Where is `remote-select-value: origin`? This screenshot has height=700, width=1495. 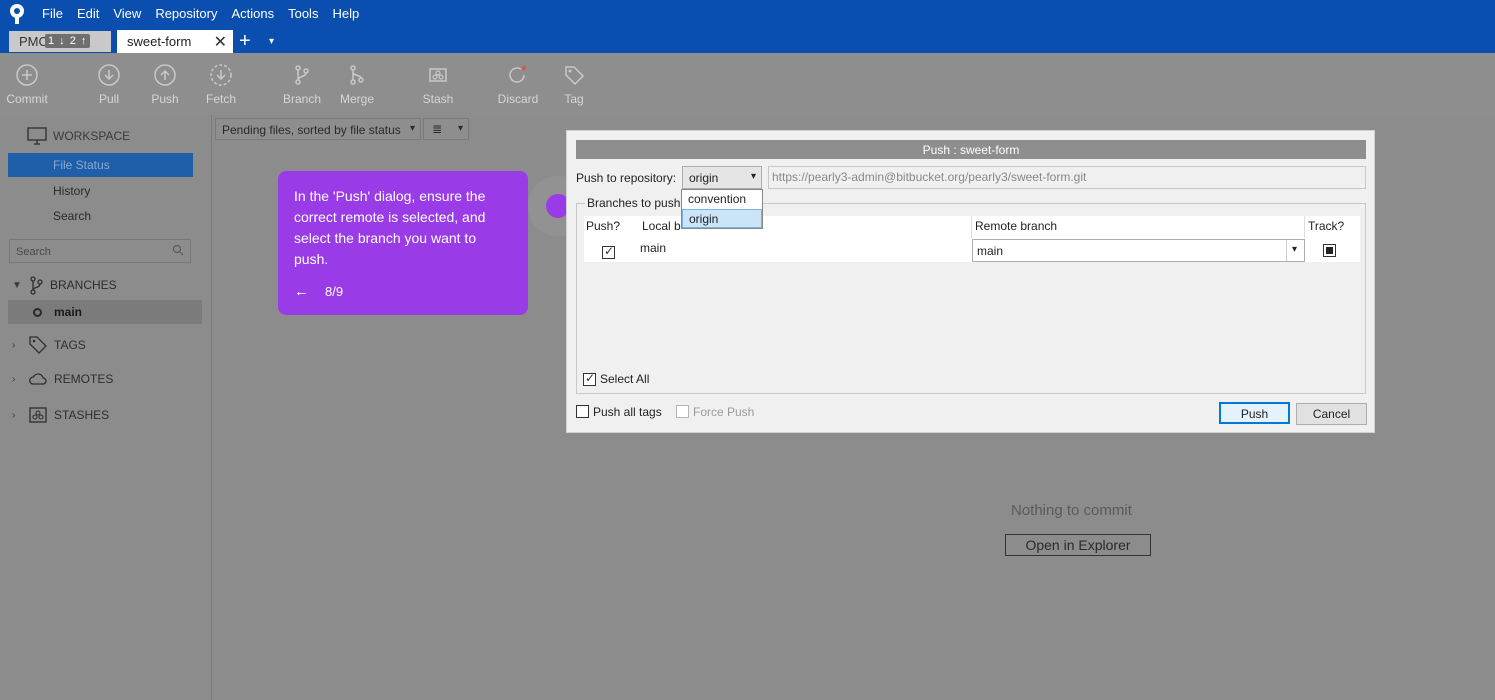
remote-select-value: origin is located at coordinates (704, 178).